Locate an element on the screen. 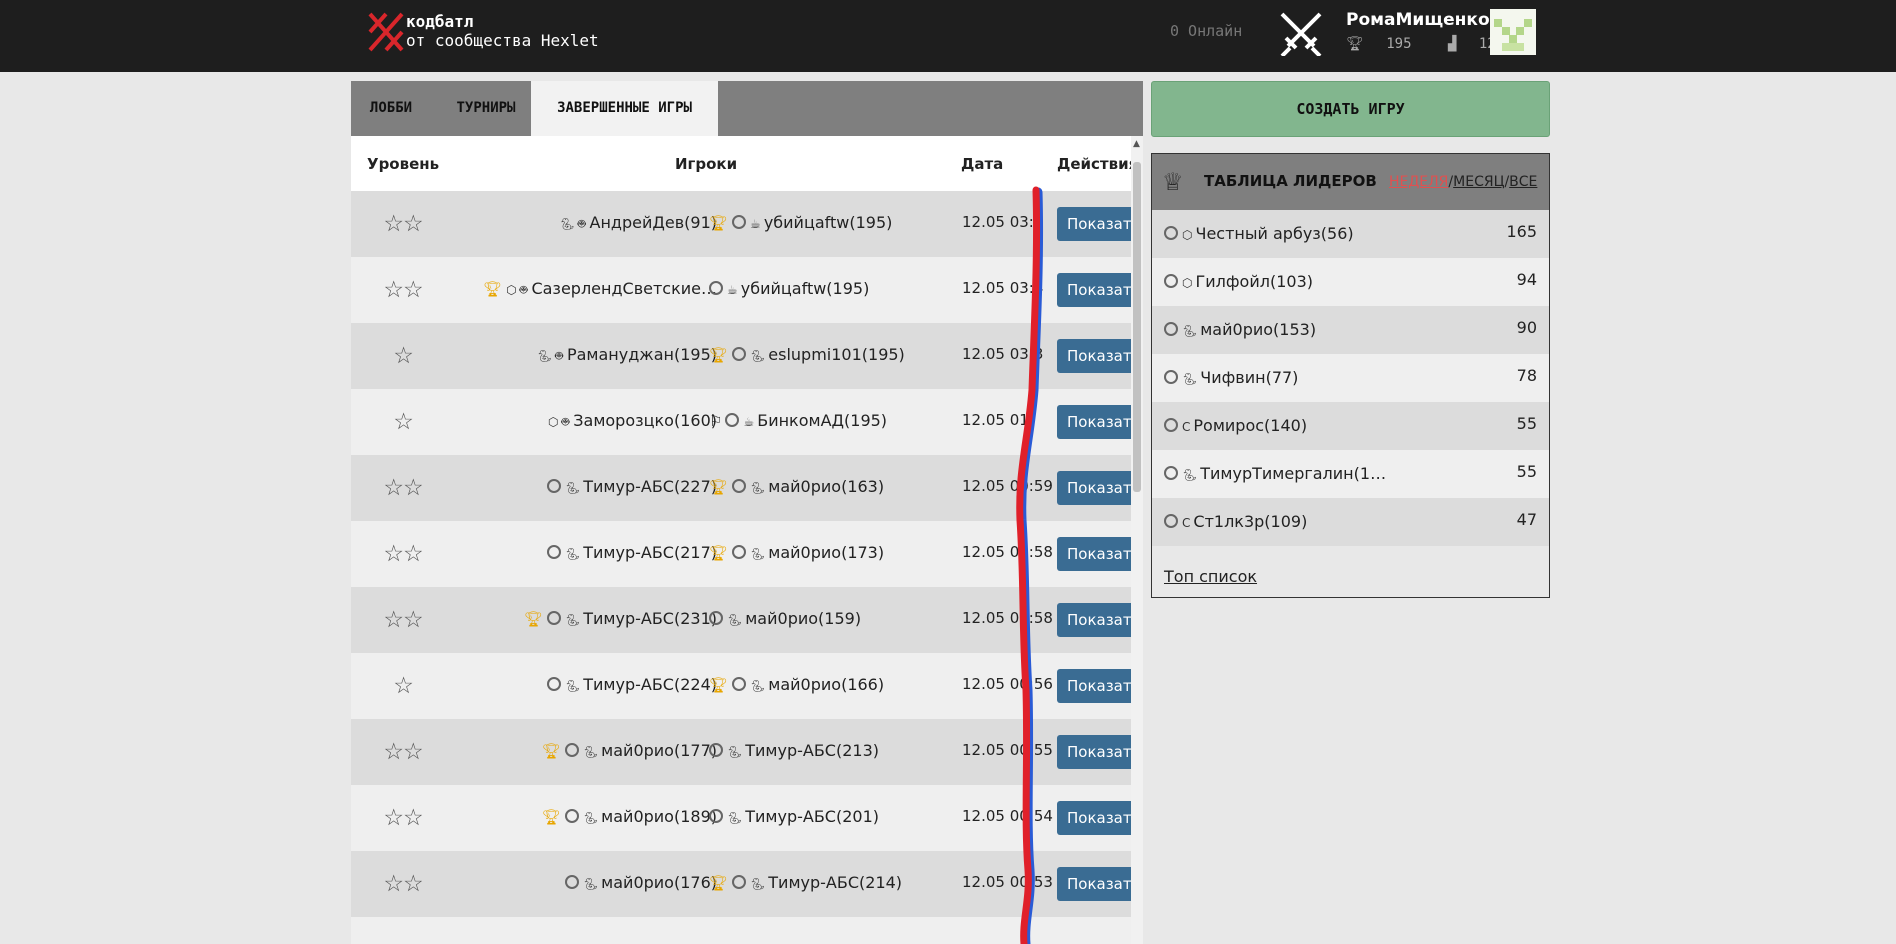 Image resolution: width=1896 pixels, height=944 pixels. player-one: 🏆︎ 🐍︎ май0рио(177) is located at coordinates (584, 750).